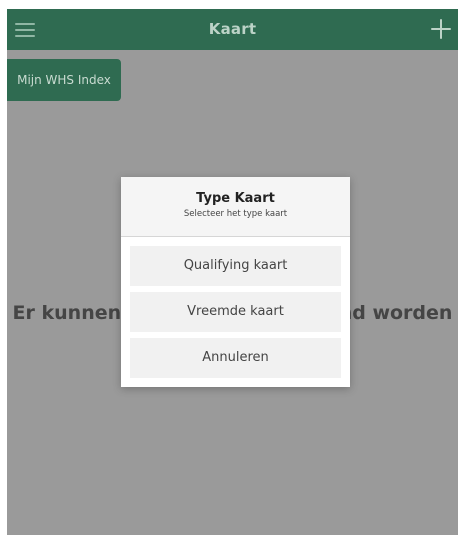 The height and width of the screenshot is (535, 458). I want to click on whs-index-button: Mijn WHS Index, so click(64, 80).